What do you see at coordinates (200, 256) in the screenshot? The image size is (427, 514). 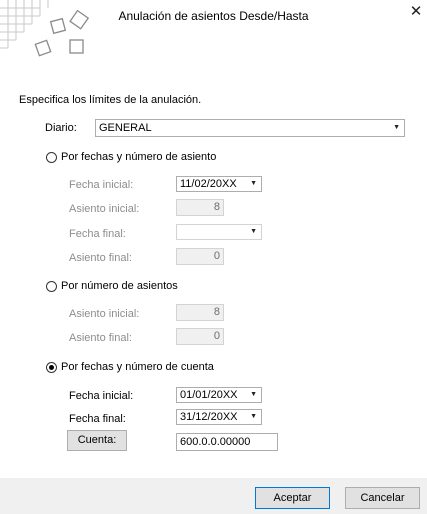 I see `asiento-final-field-1: 0` at bounding box center [200, 256].